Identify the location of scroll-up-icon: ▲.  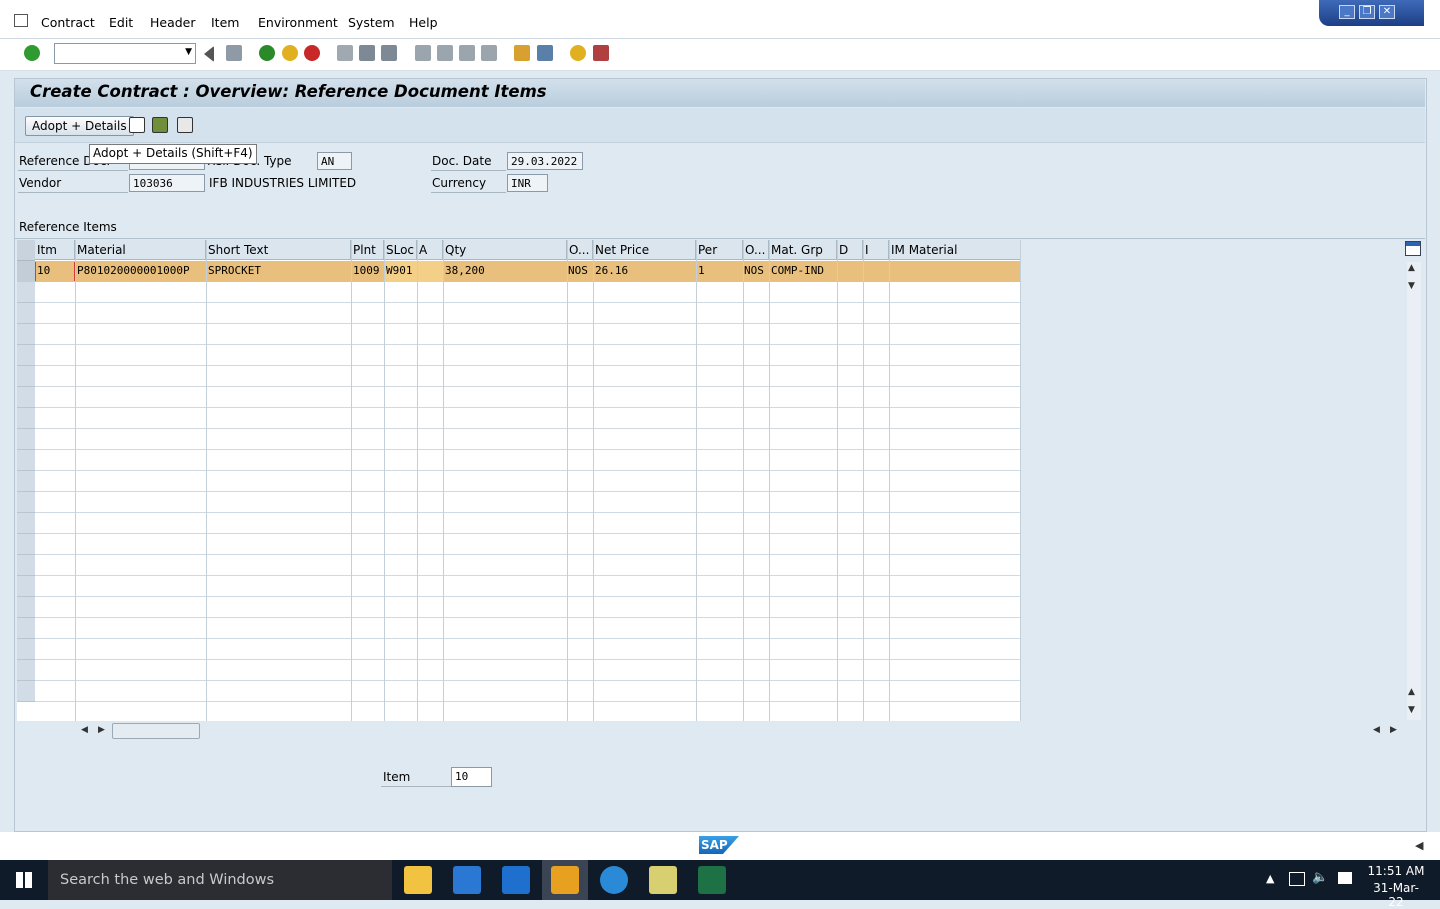
(1411, 268).